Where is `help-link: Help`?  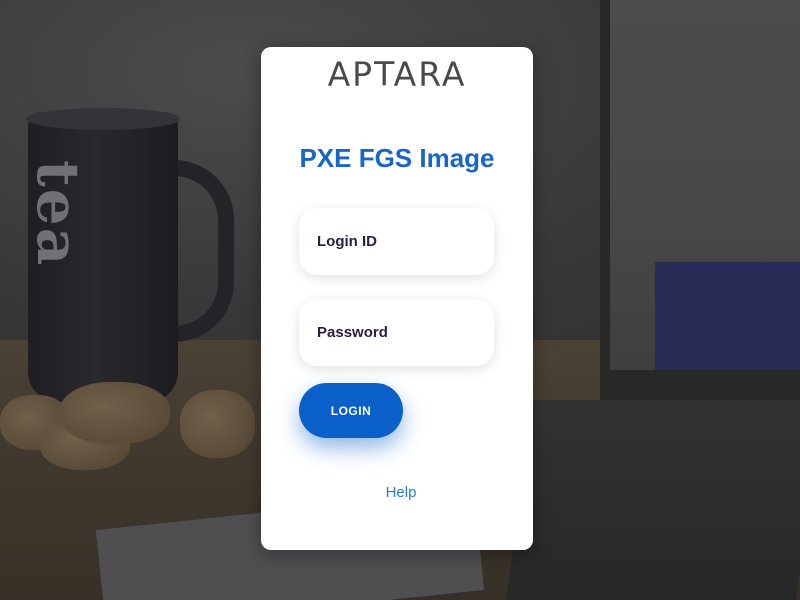 help-link: Help is located at coordinates (401, 492).